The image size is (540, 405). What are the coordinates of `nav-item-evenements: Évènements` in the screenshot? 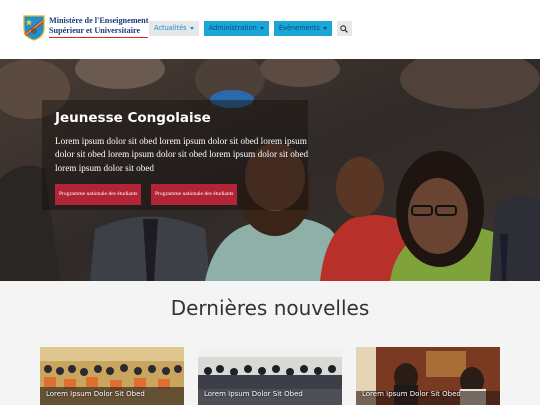 It's located at (302, 28).